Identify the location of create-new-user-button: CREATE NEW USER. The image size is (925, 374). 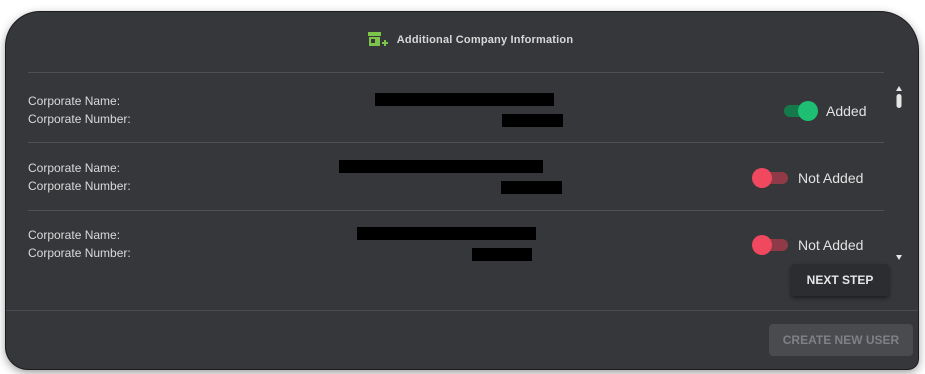
(841, 340).